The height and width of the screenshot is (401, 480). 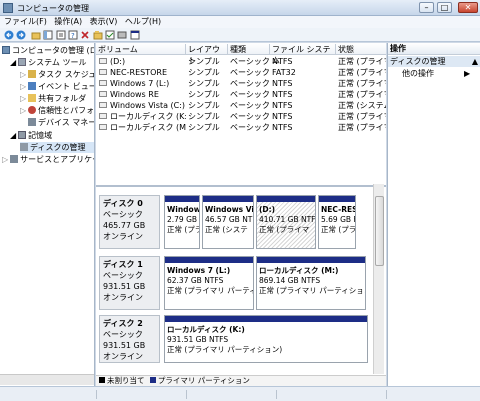 What do you see at coordinates (241, 105) in the screenshot?
I see `volume-row: Windows Vista (C:)シンプル ベーシックNTFS 正常 (システム` at bounding box center [241, 105].